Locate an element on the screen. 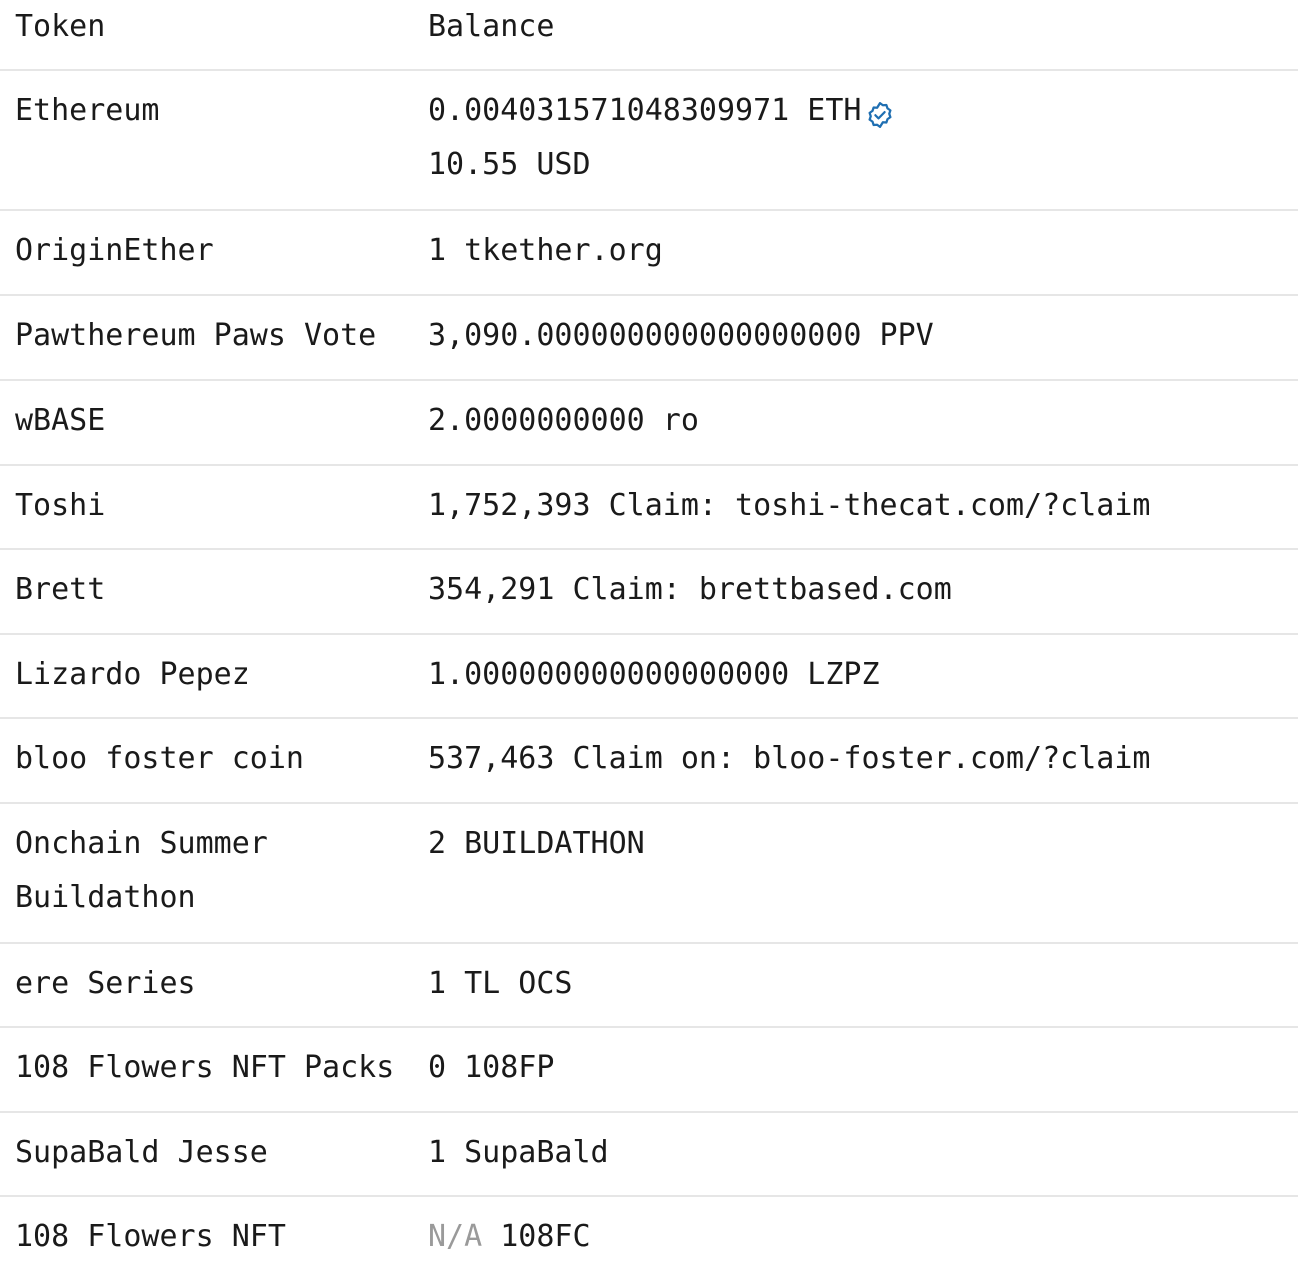  token-balance: 2.0000000000 ro is located at coordinates (563, 420).